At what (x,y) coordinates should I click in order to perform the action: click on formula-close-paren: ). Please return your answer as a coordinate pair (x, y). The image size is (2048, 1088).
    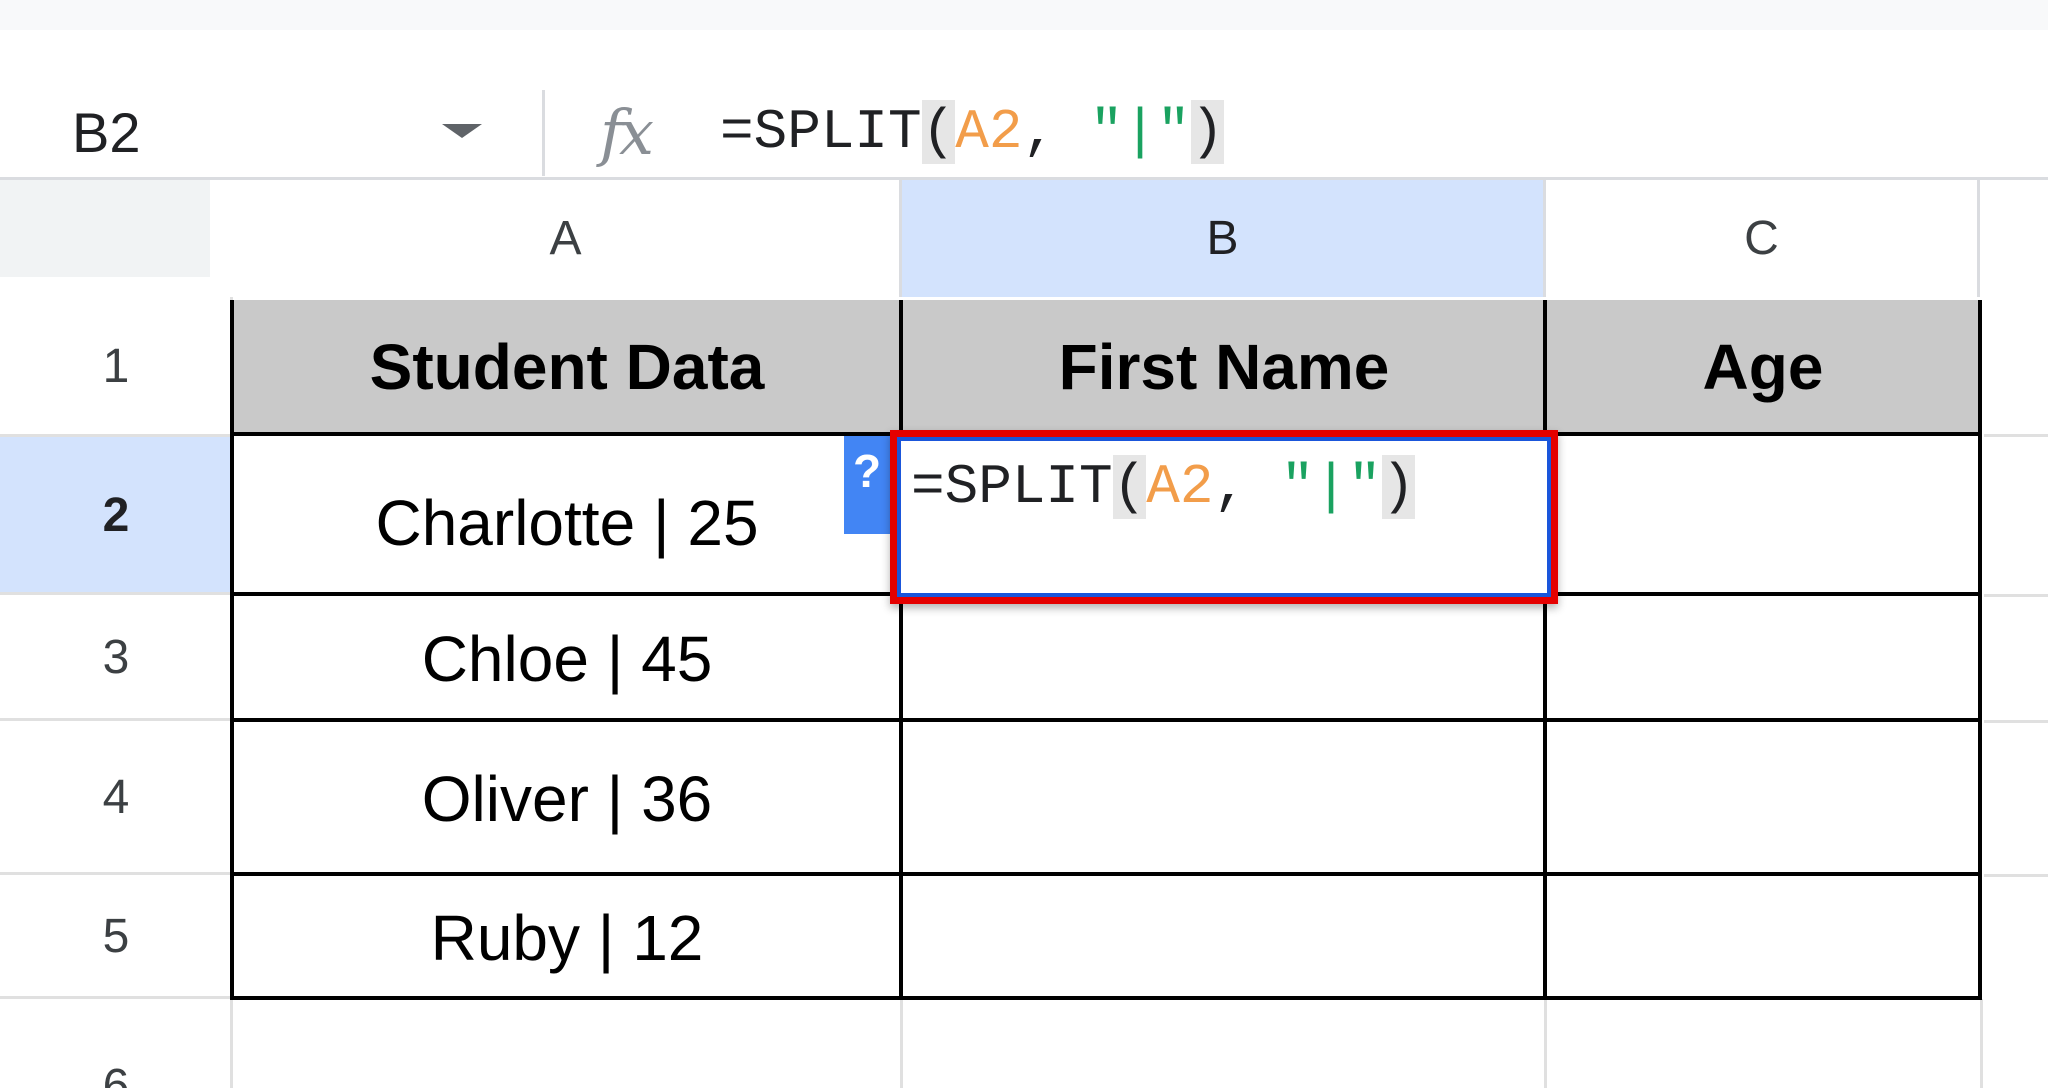
    Looking at the image, I should click on (1207, 132).